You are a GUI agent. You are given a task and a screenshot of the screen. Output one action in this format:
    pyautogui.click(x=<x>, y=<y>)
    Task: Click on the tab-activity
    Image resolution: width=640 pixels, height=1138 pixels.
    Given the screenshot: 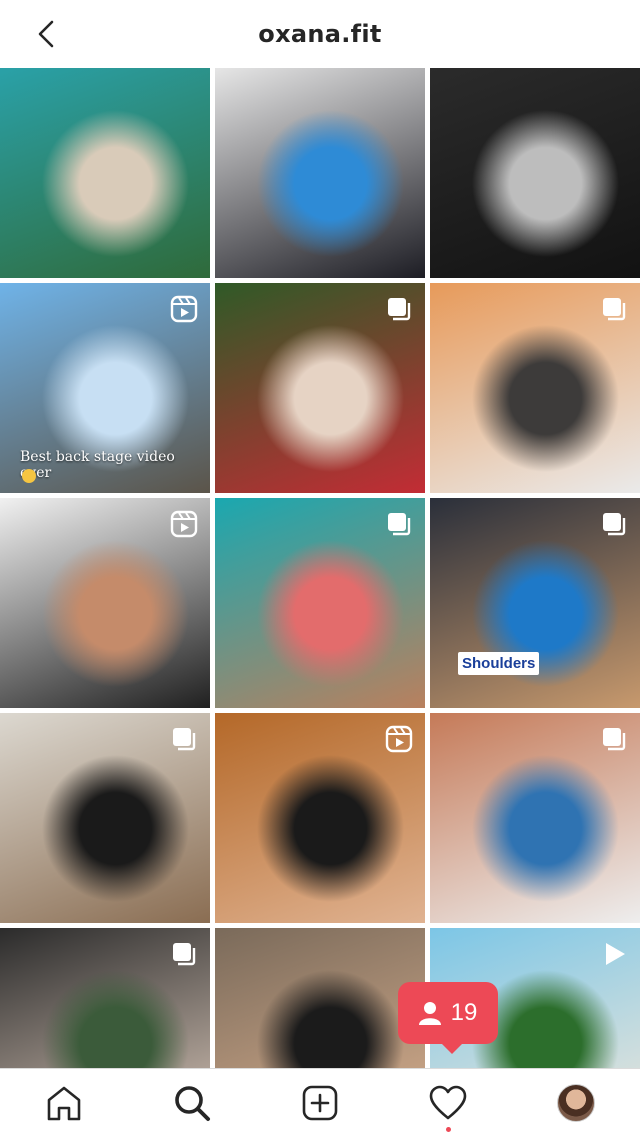 What is the action you would take?
    pyautogui.click(x=448, y=1107)
    